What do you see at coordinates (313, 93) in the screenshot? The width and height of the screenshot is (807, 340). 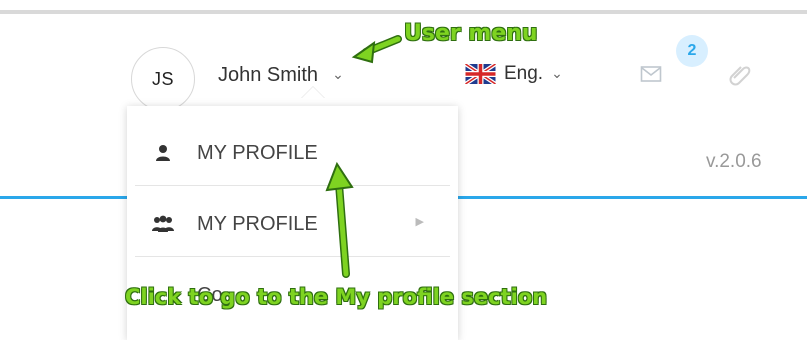 I see `dropdown-pointer` at bounding box center [313, 93].